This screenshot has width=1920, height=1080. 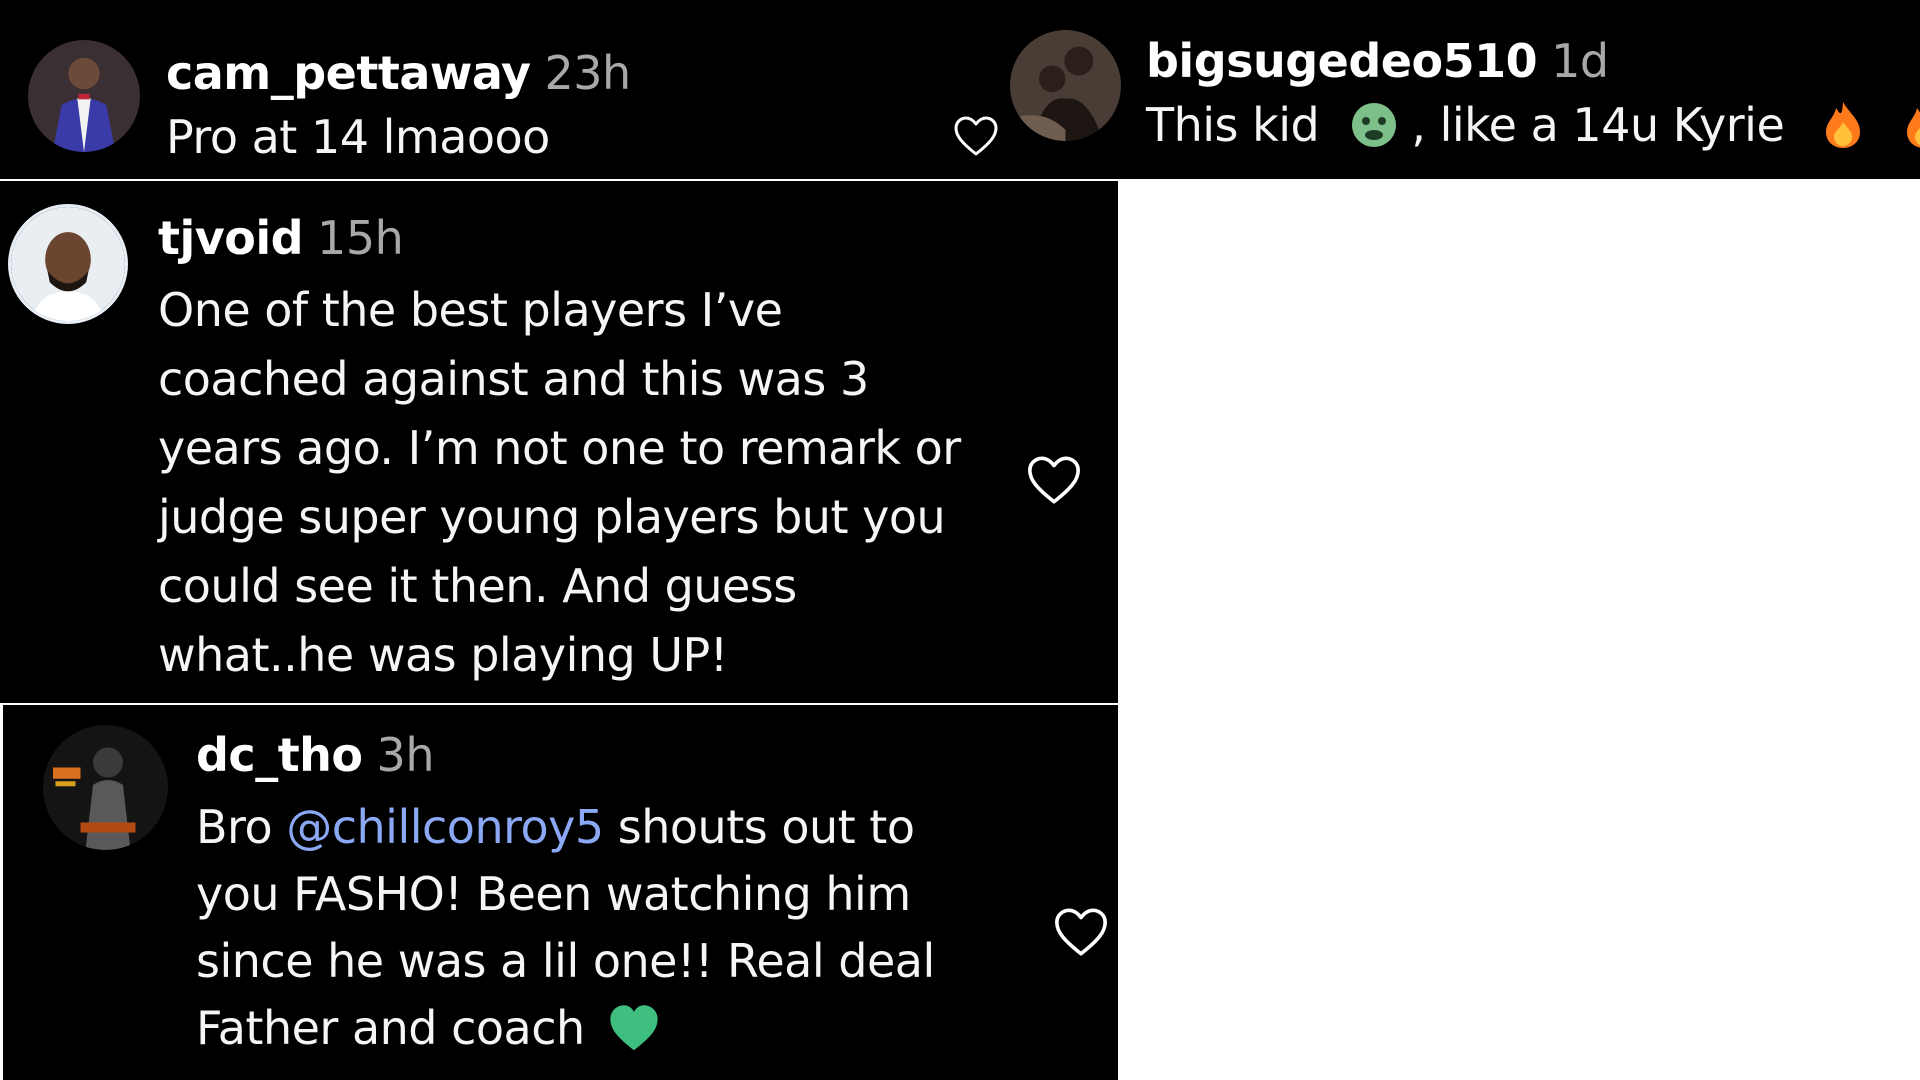 What do you see at coordinates (565, 961) in the screenshot?
I see `comment-line: since he was a lil one!! Real deal` at bounding box center [565, 961].